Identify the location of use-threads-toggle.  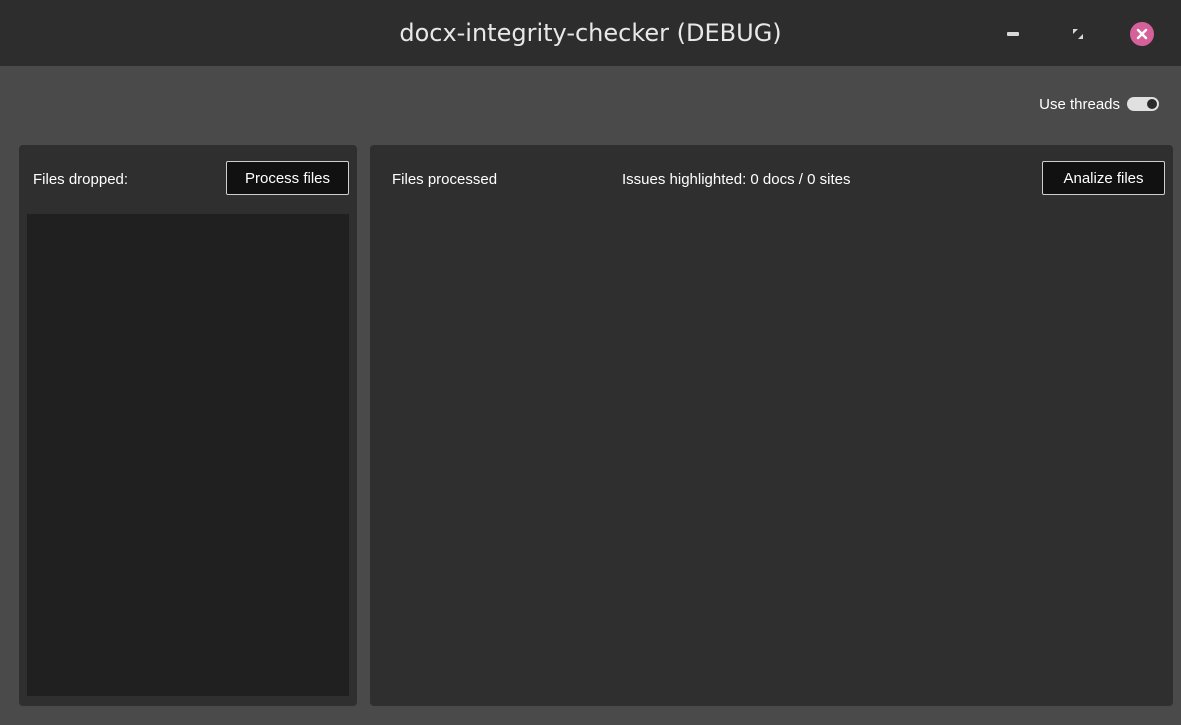
(1143, 104).